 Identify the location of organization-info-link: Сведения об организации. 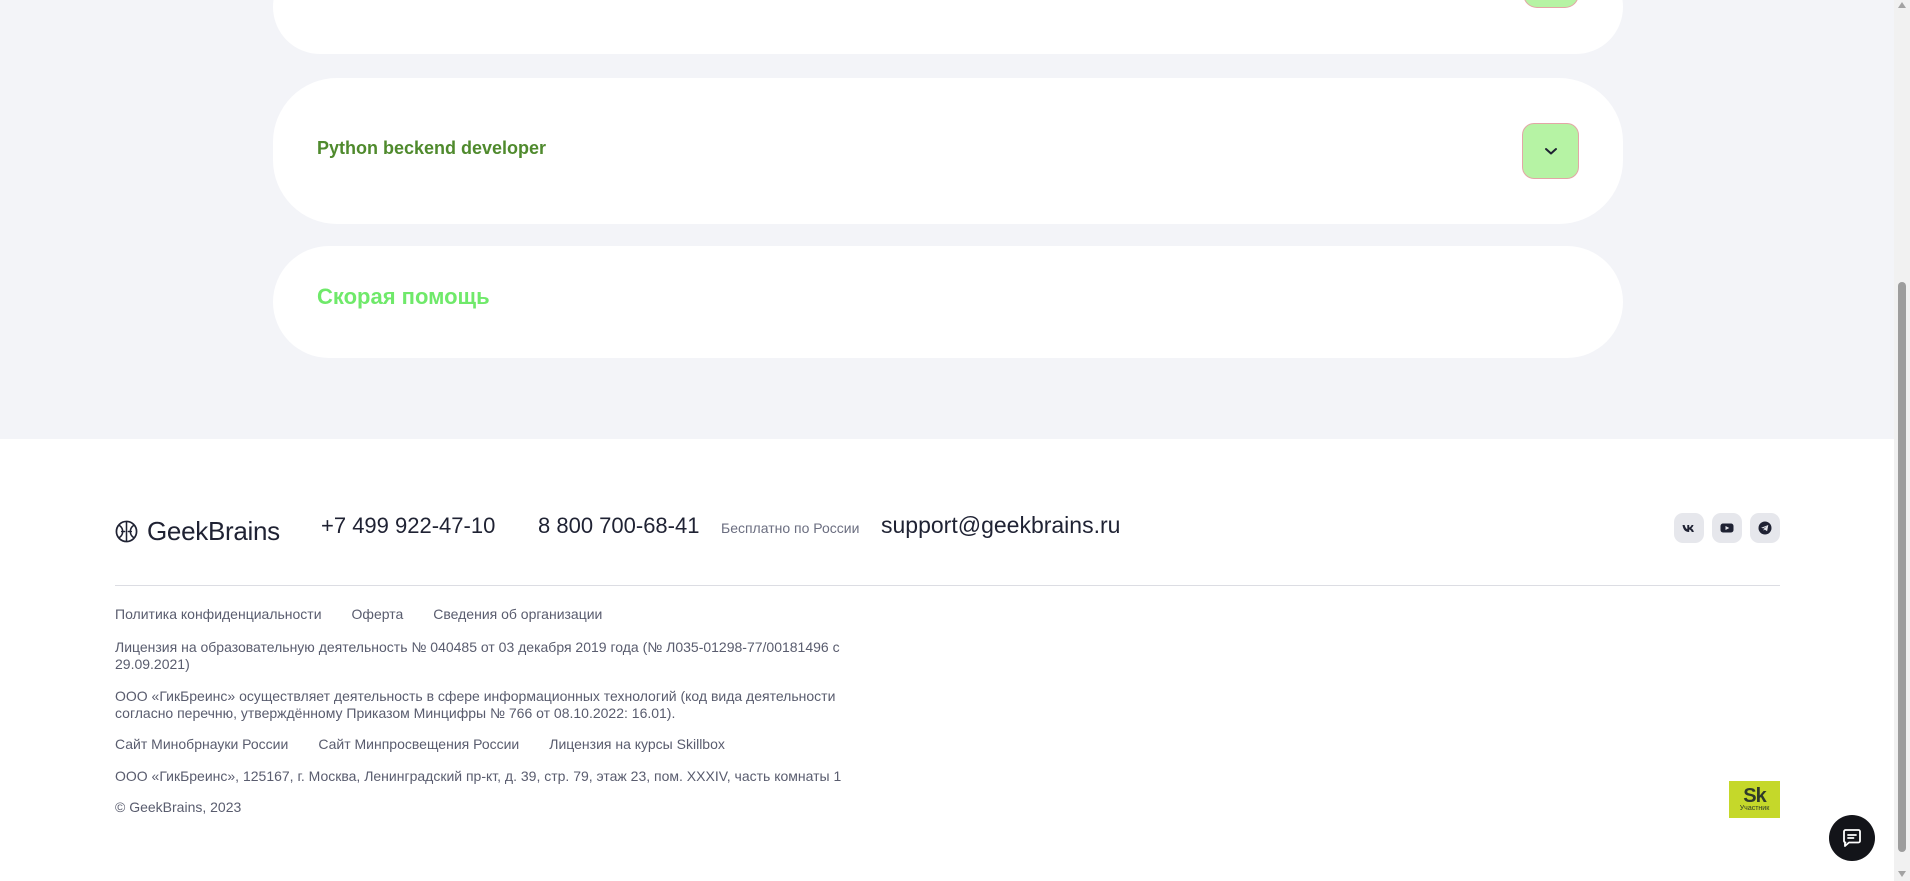
(517, 614).